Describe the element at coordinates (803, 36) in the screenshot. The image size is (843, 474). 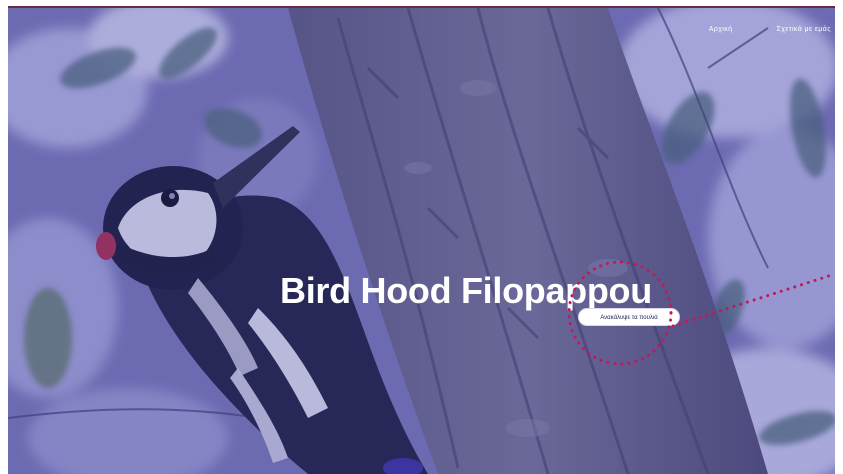
I see `nav-item-about: Σχετικά με εμάς` at that location.